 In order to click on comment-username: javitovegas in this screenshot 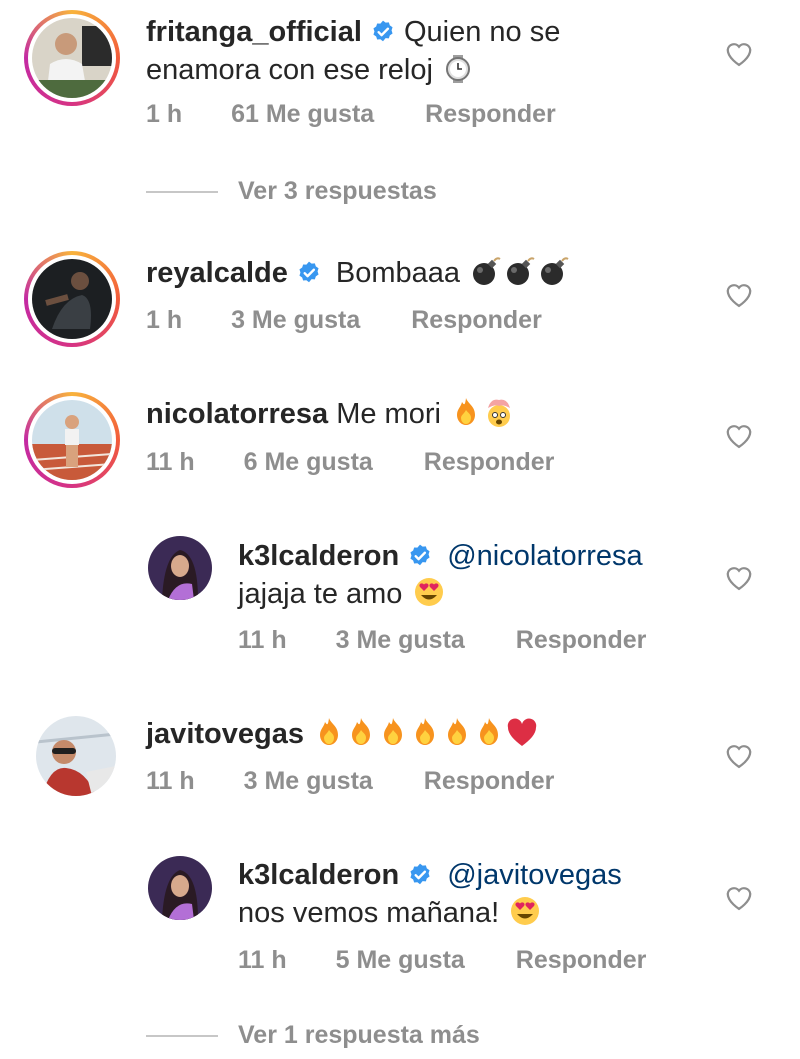, I will do `click(225, 734)`.